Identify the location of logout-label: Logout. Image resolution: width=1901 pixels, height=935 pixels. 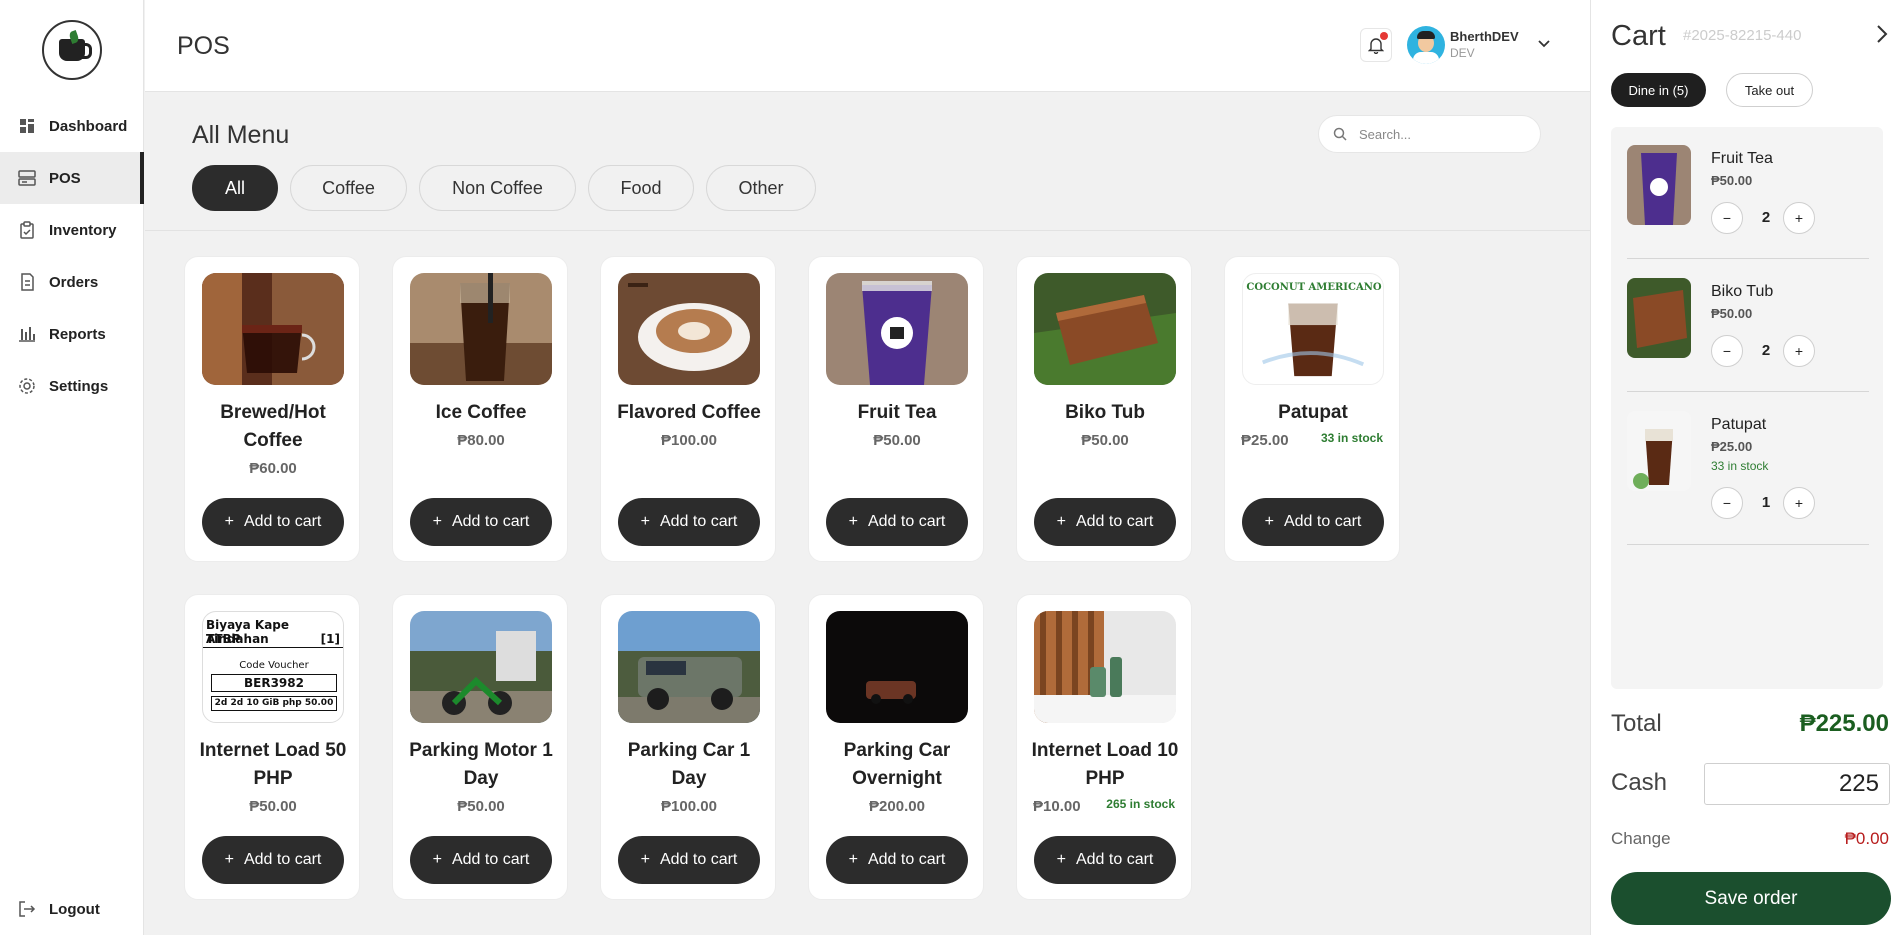
(74, 909).